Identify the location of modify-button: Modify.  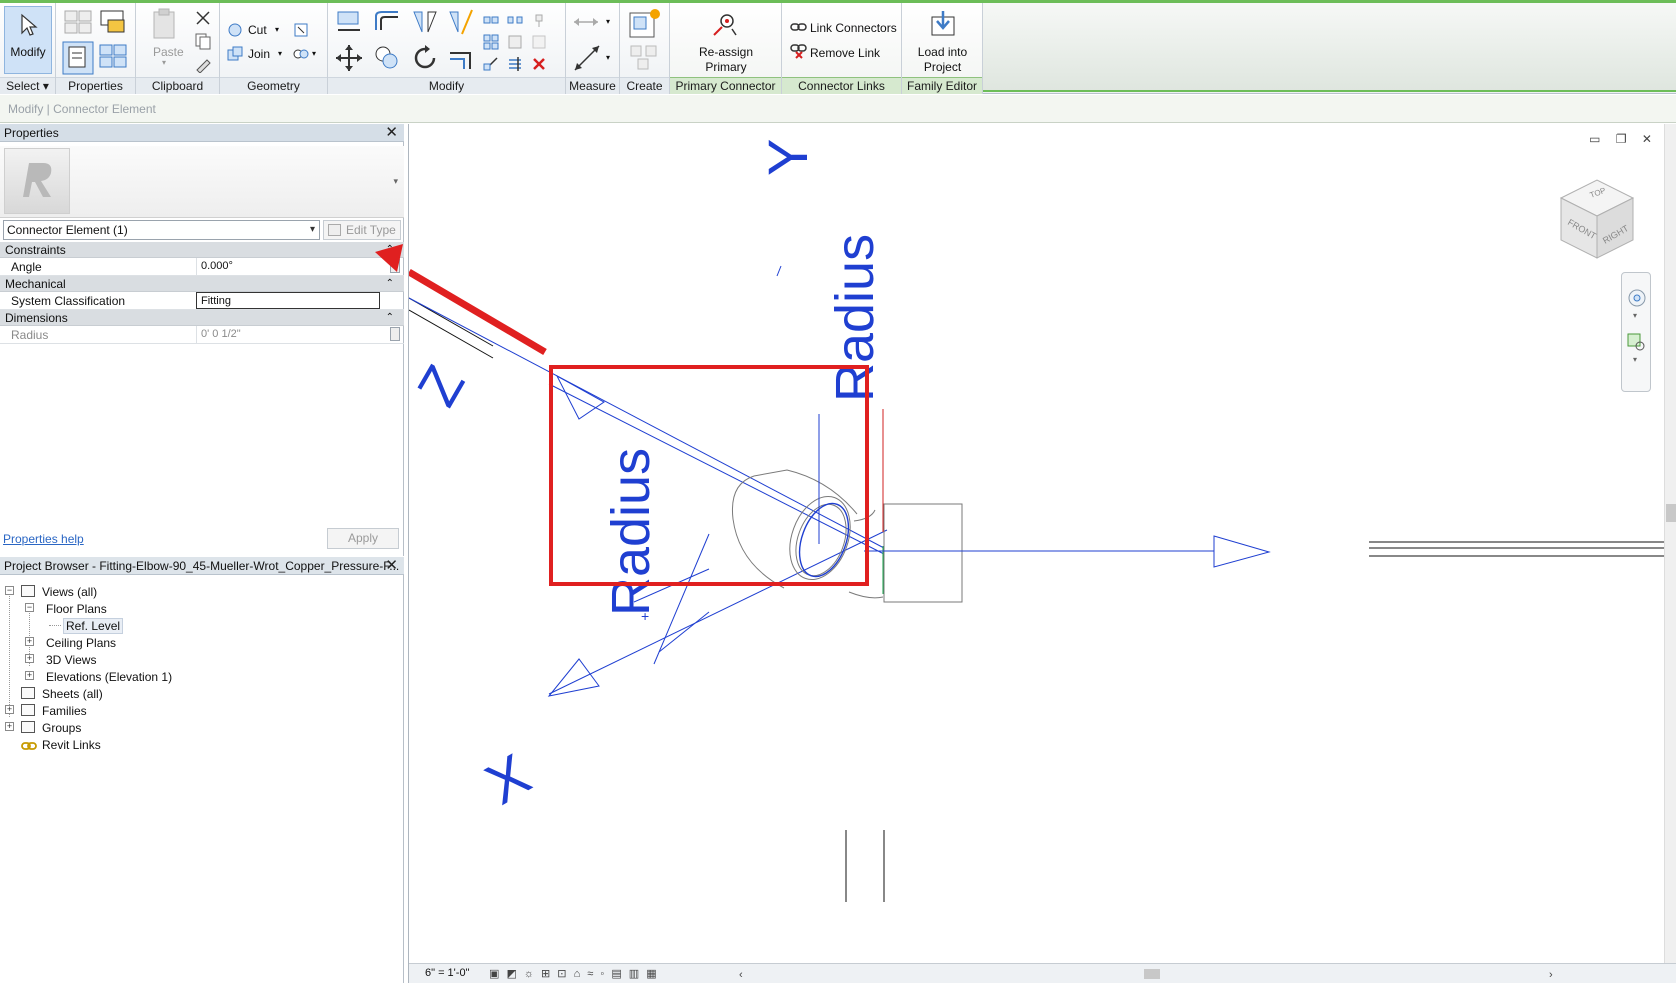
(28, 40).